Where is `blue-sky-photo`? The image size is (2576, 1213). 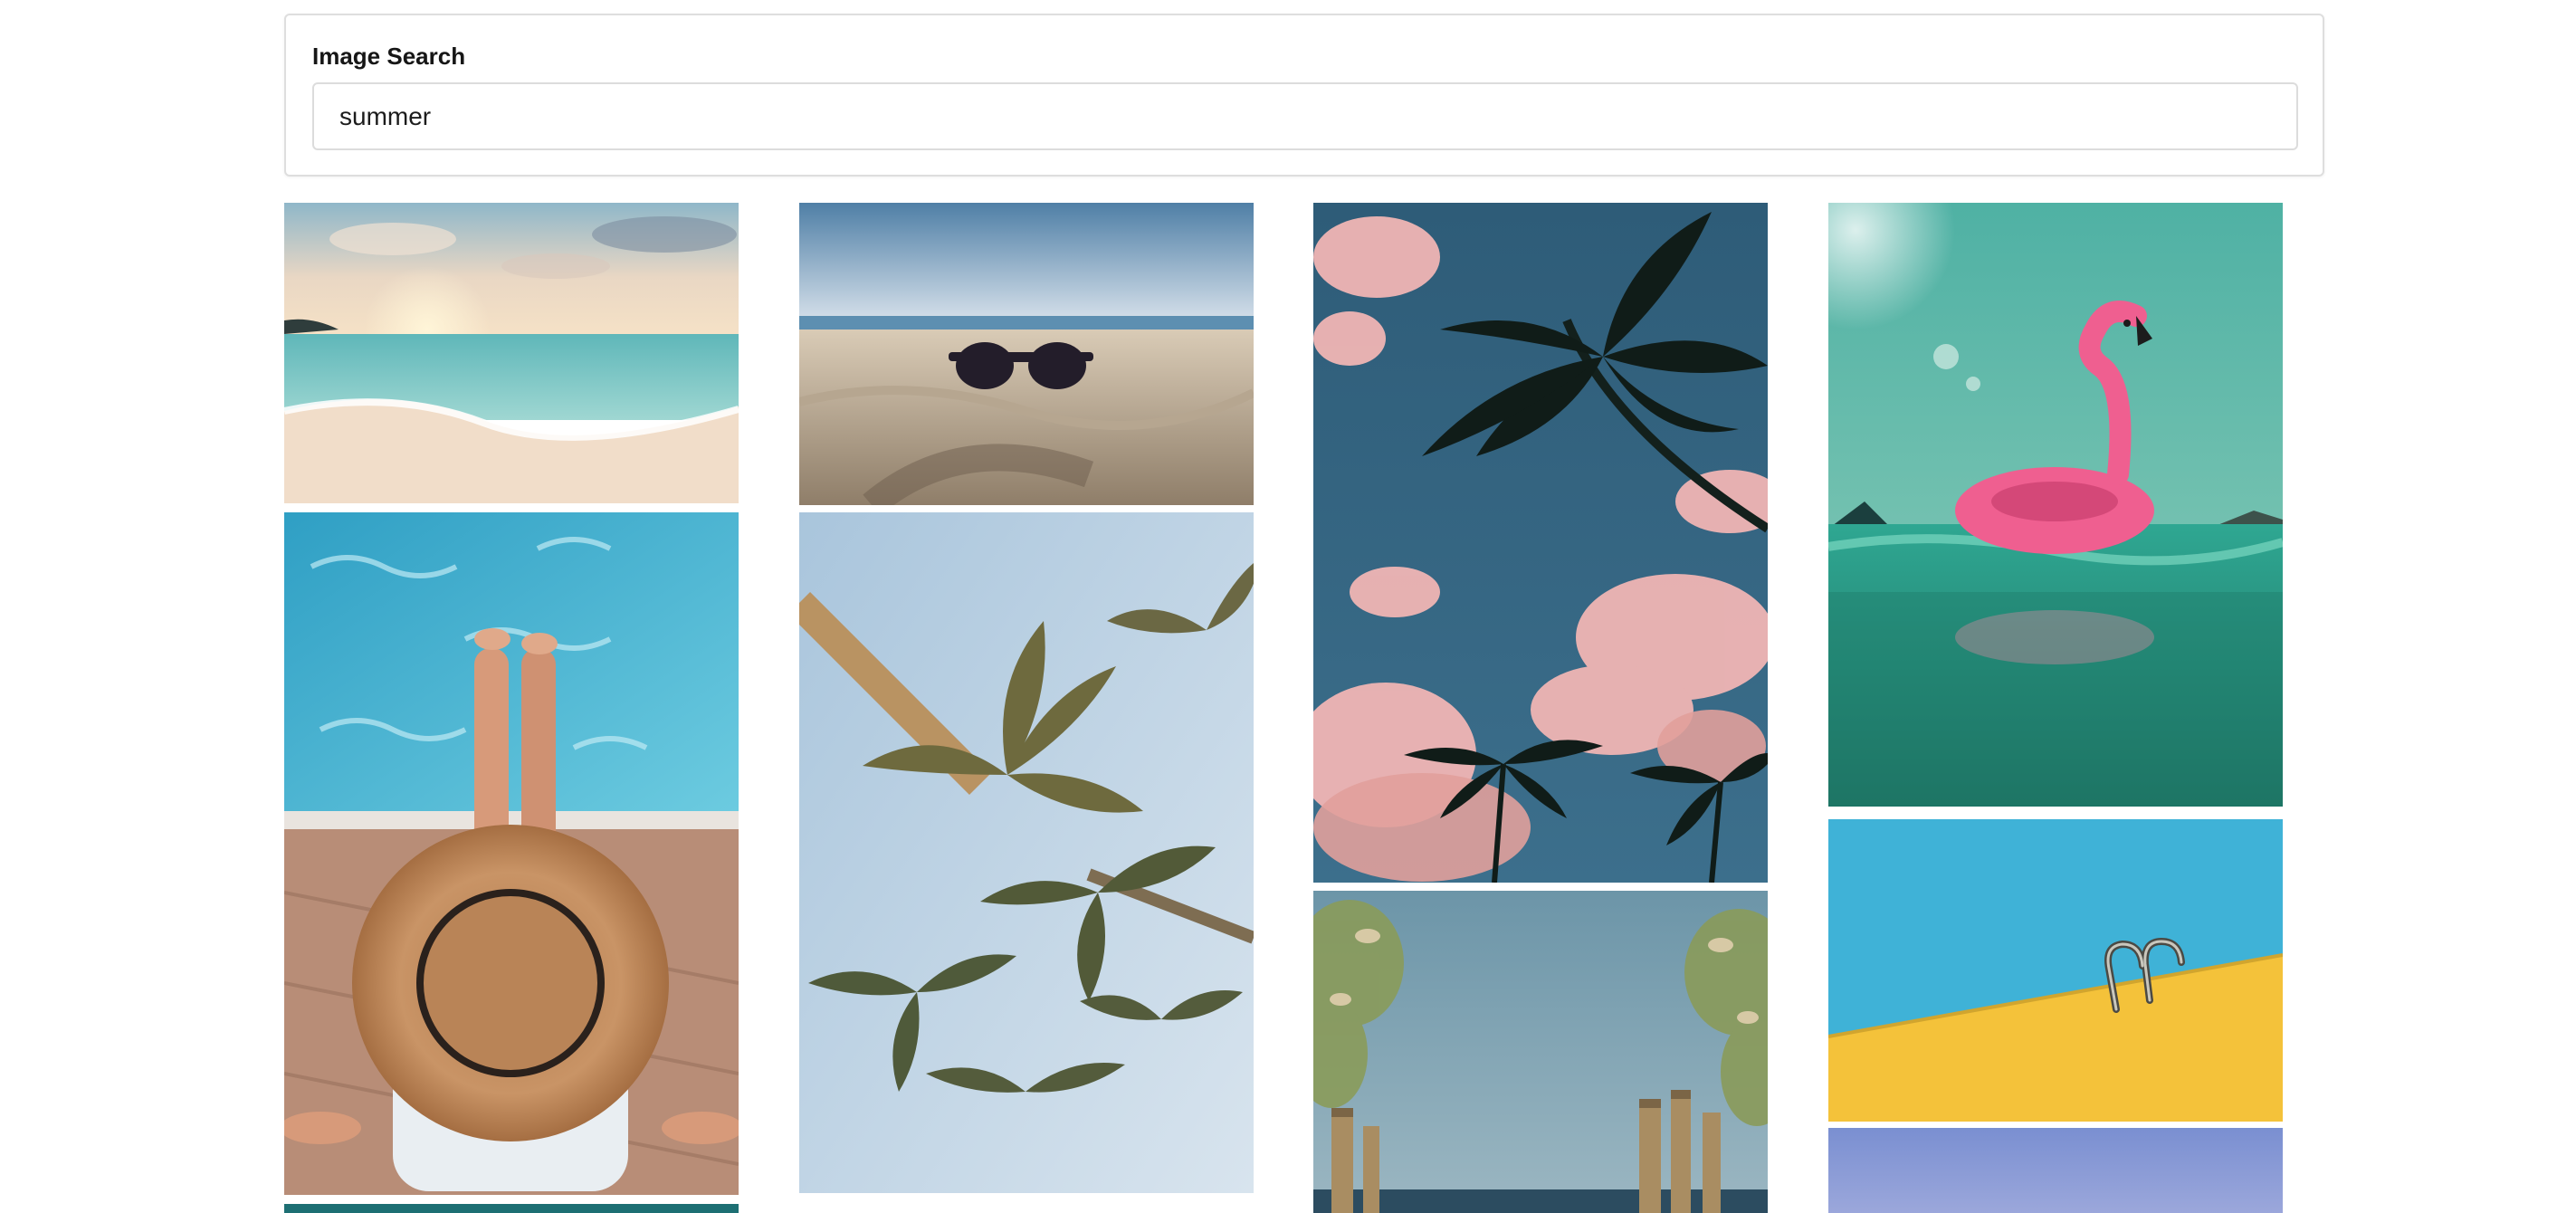 blue-sky-photo is located at coordinates (2055, 1170).